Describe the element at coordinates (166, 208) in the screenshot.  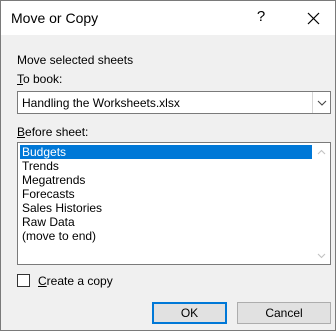
I see `sheet-list-item: Sales Histories` at that location.